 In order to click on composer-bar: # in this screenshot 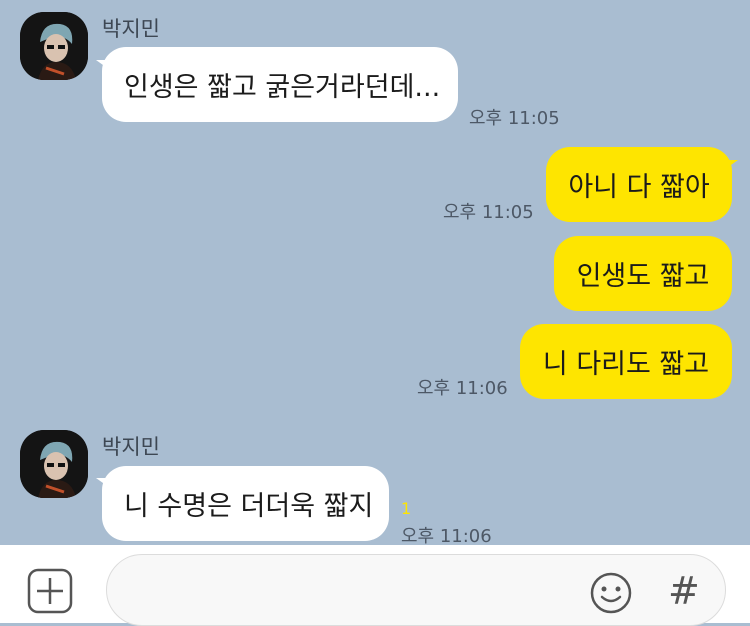, I will do `click(375, 585)`.